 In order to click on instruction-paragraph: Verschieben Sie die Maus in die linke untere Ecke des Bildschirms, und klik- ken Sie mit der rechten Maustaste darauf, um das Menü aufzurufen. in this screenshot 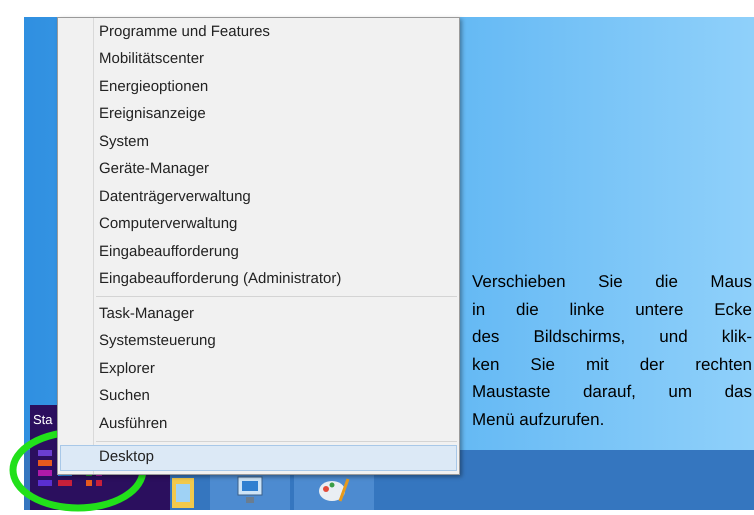, I will do `click(612, 350)`.